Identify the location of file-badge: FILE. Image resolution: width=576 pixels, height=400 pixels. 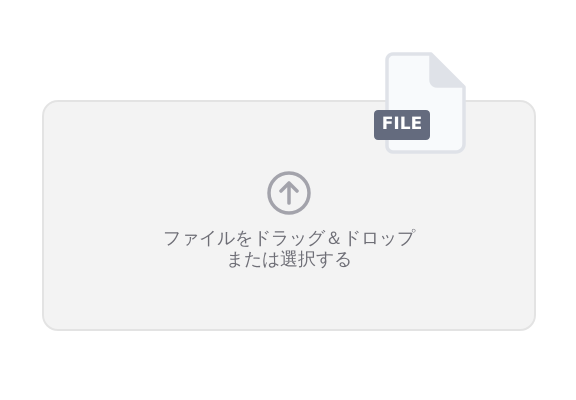
(402, 125).